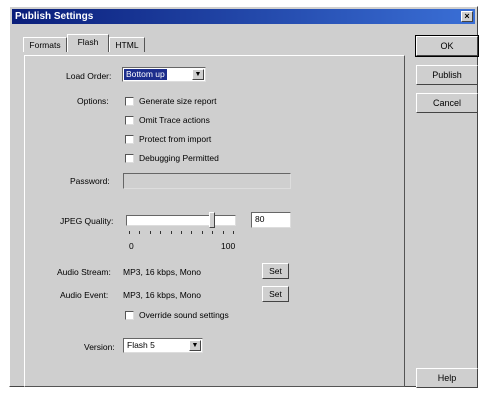 This screenshot has width=484, height=393. What do you see at coordinates (129, 139) in the screenshot?
I see `protect-from-import-checkbox` at bounding box center [129, 139].